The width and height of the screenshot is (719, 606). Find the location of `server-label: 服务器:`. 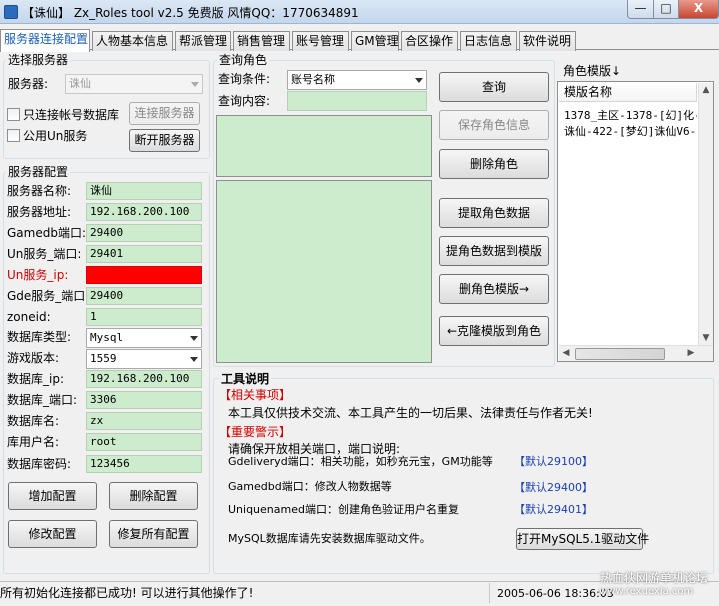

server-label: 服务器: is located at coordinates (28, 84).